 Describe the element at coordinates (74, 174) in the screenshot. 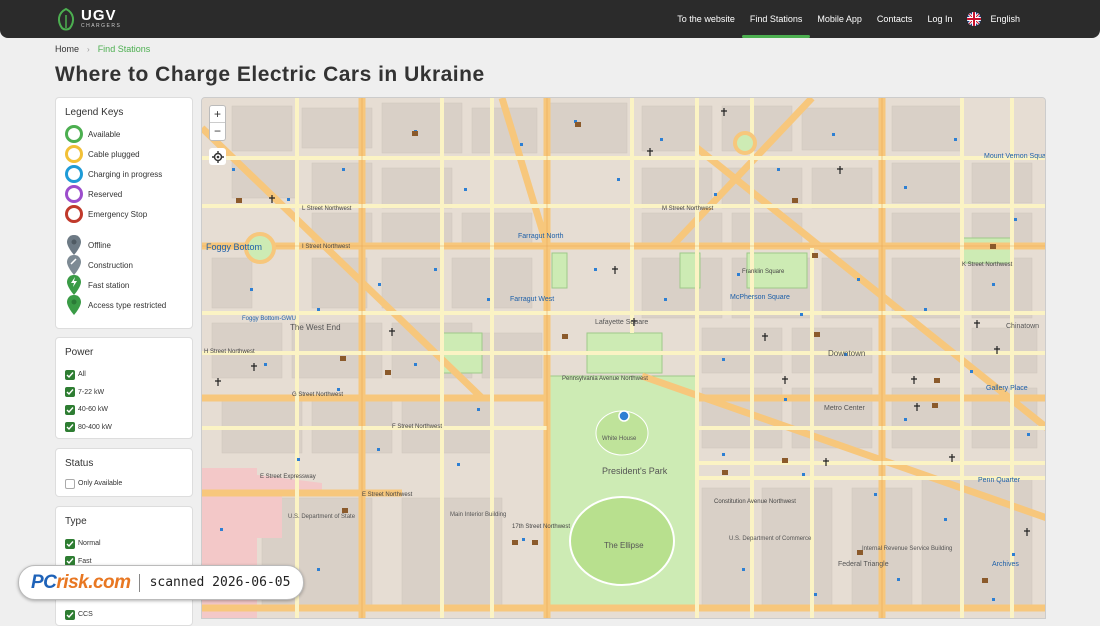

I see `charging-ring-icon` at that location.